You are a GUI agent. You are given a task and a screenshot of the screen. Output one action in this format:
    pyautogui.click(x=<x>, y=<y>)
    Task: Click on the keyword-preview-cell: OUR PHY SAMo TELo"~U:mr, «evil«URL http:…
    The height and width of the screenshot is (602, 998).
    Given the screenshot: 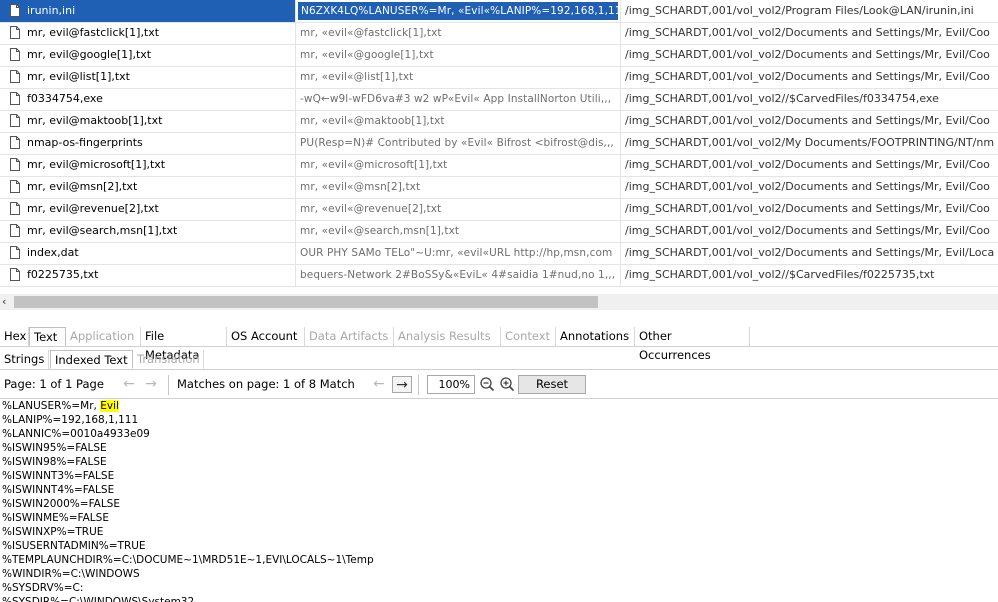 What is the action you would take?
    pyautogui.click(x=458, y=253)
    